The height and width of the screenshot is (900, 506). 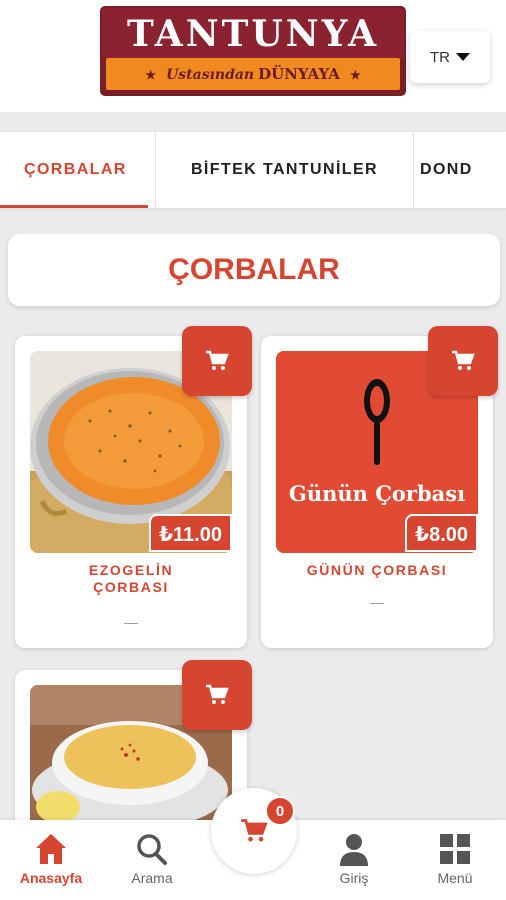 What do you see at coordinates (440, 57) in the screenshot?
I see `language-label: TR` at bounding box center [440, 57].